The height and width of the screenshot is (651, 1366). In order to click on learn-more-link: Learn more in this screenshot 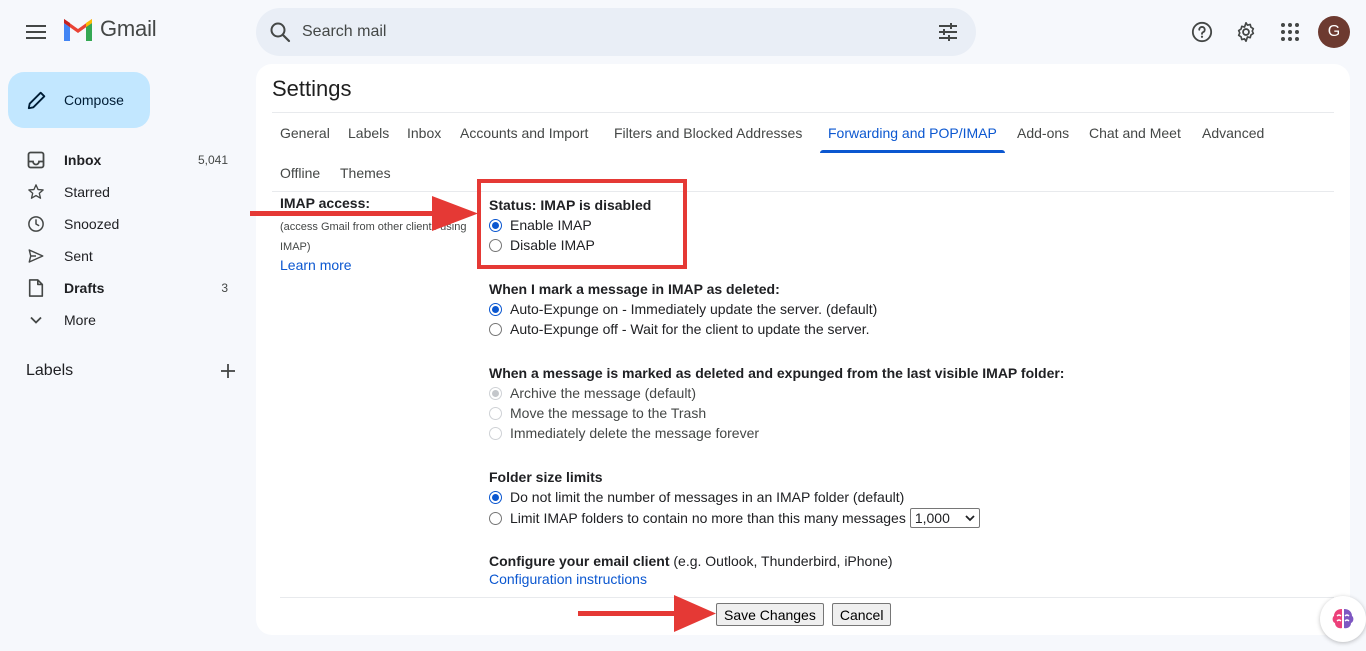, I will do `click(387, 265)`.